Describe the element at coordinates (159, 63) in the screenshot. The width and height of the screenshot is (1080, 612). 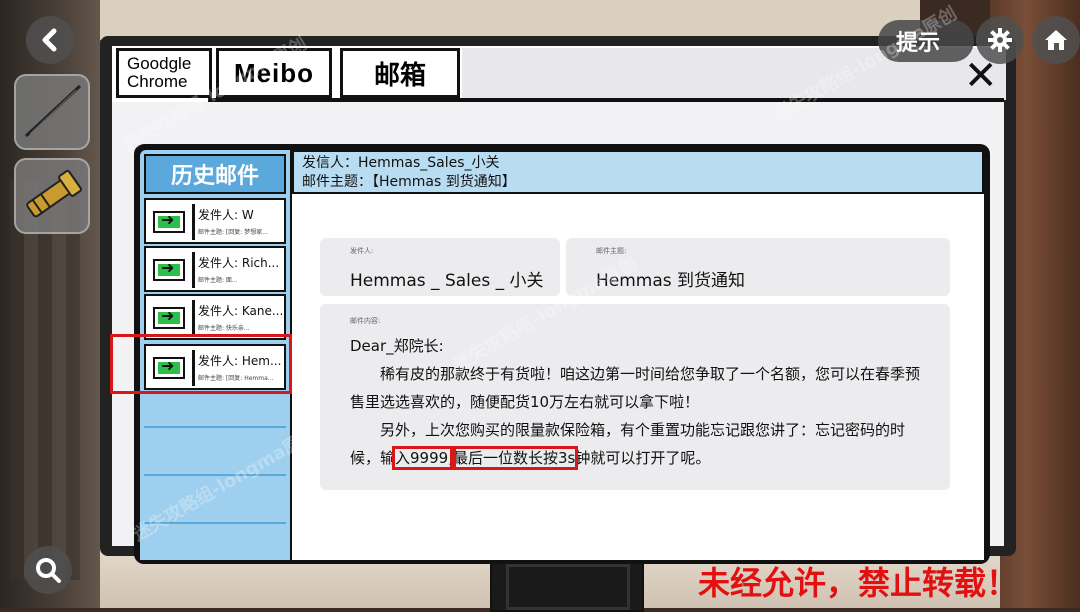
I see `tab-goodgle-line1: Goodgle` at that location.